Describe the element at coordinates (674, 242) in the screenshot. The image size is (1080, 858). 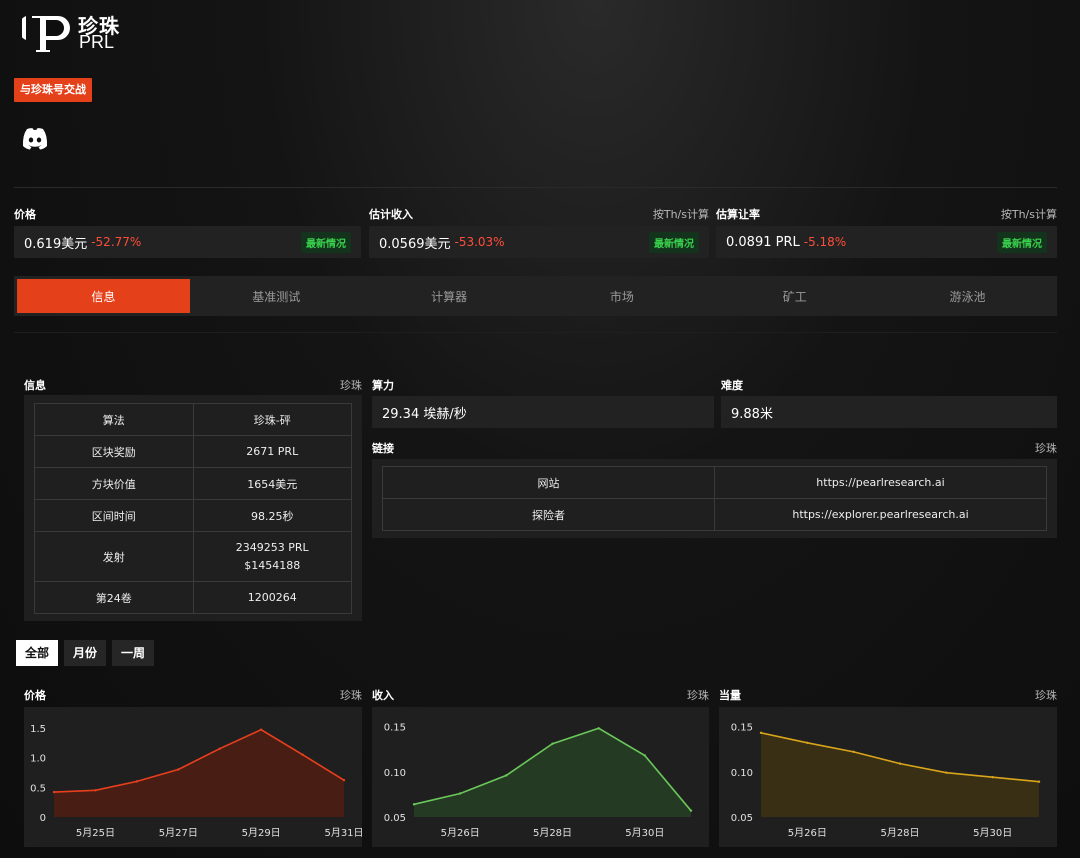
I see `revenue-latest-badge: 最新情况` at that location.